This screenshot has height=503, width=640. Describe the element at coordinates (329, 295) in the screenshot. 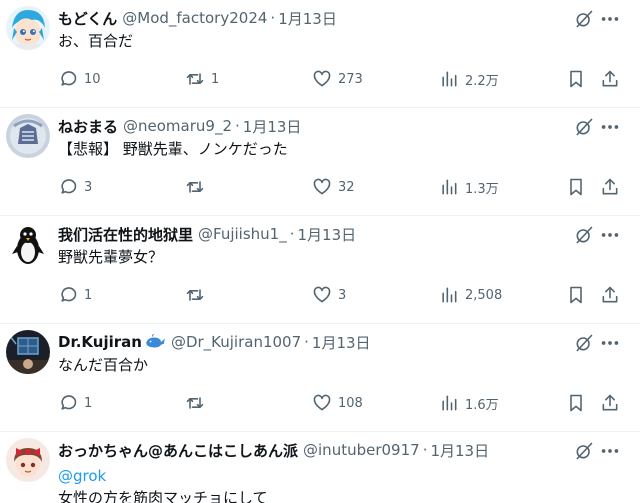

I see `like-button: 3` at that location.